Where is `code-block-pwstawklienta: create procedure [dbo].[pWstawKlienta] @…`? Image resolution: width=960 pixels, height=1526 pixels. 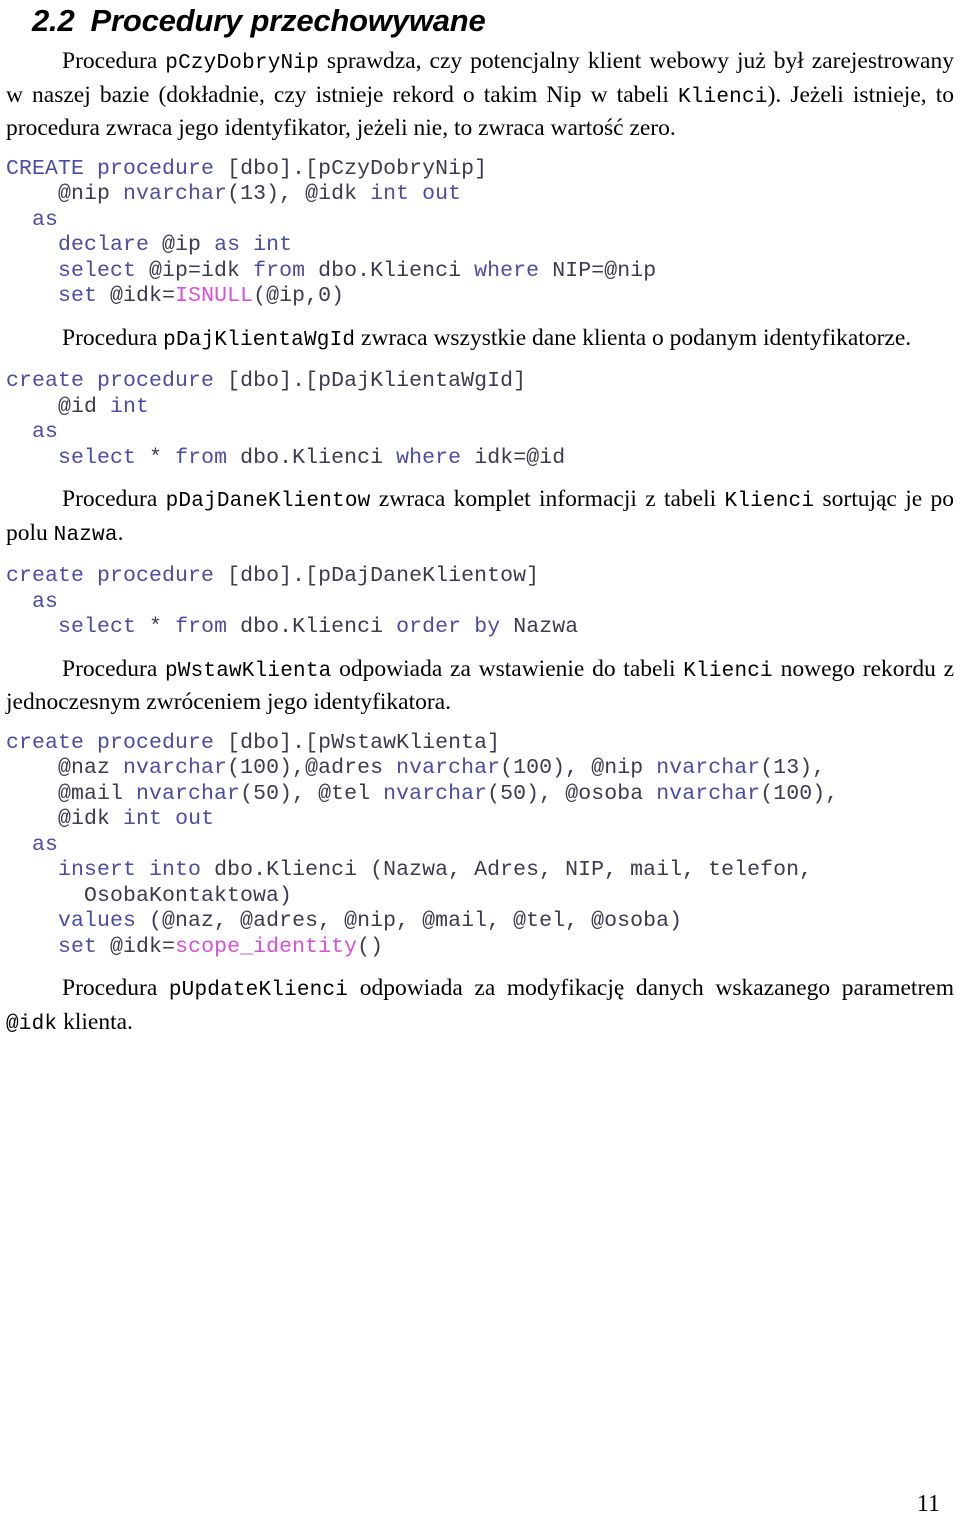 code-block-pwstawklienta: create procedure [dbo].[pWstawKlienta] @… is located at coordinates (422, 844).